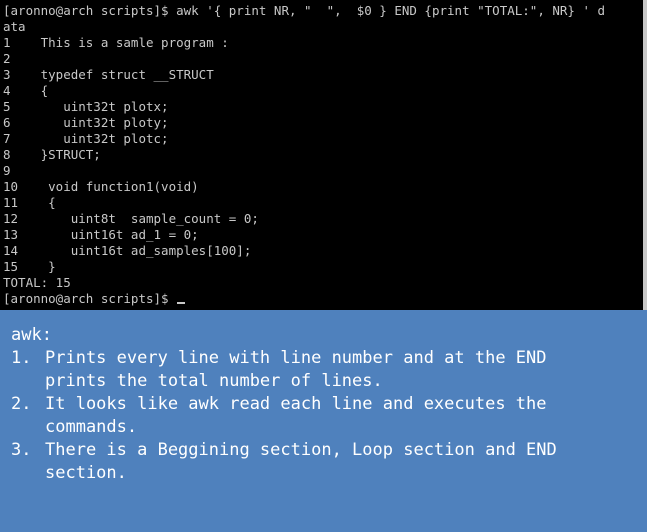 The height and width of the screenshot is (532, 647). Describe the element at coordinates (21, 450) in the screenshot. I see `list-item-number: 3.` at that location.